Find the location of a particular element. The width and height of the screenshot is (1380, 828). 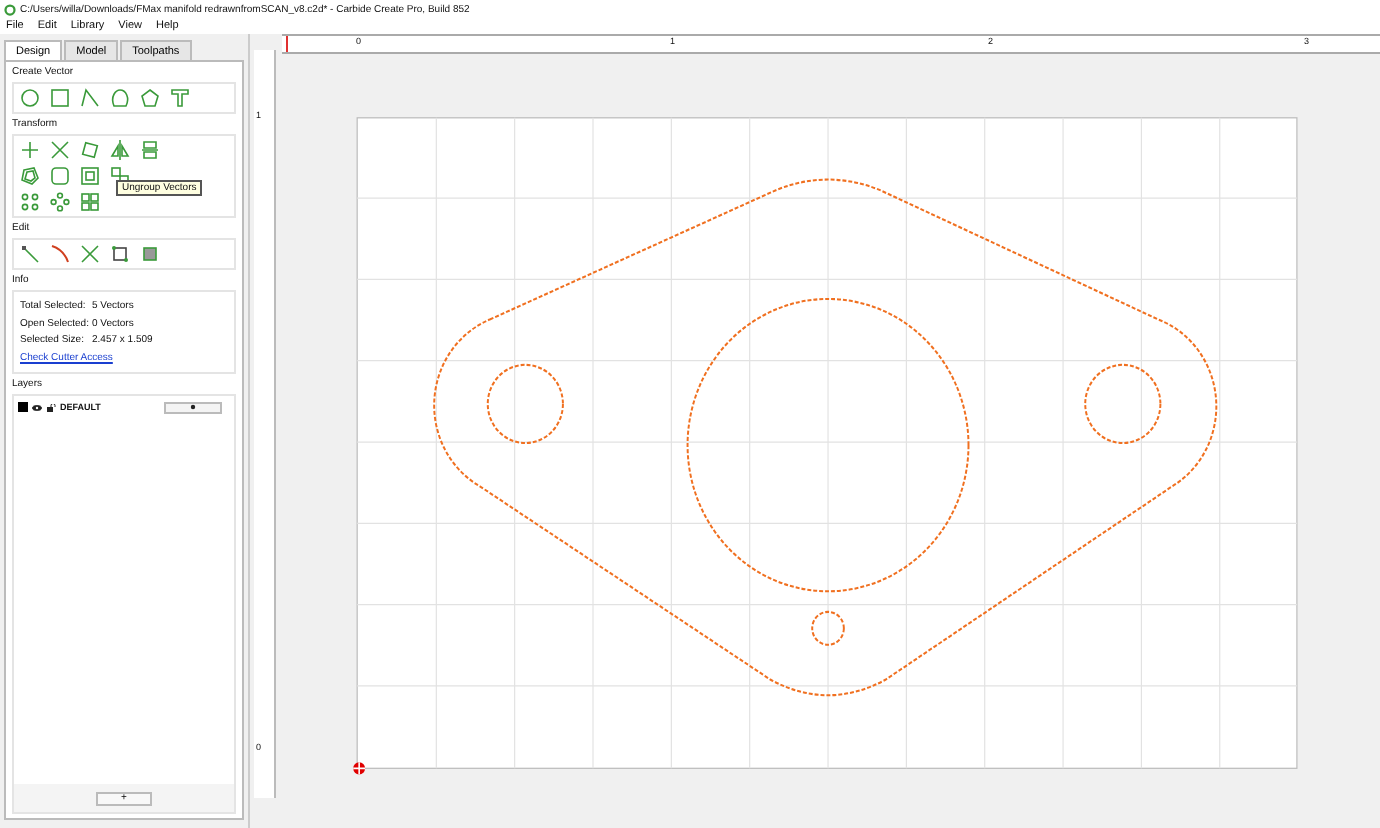

circle-icon is located at coordinates (30, 98).